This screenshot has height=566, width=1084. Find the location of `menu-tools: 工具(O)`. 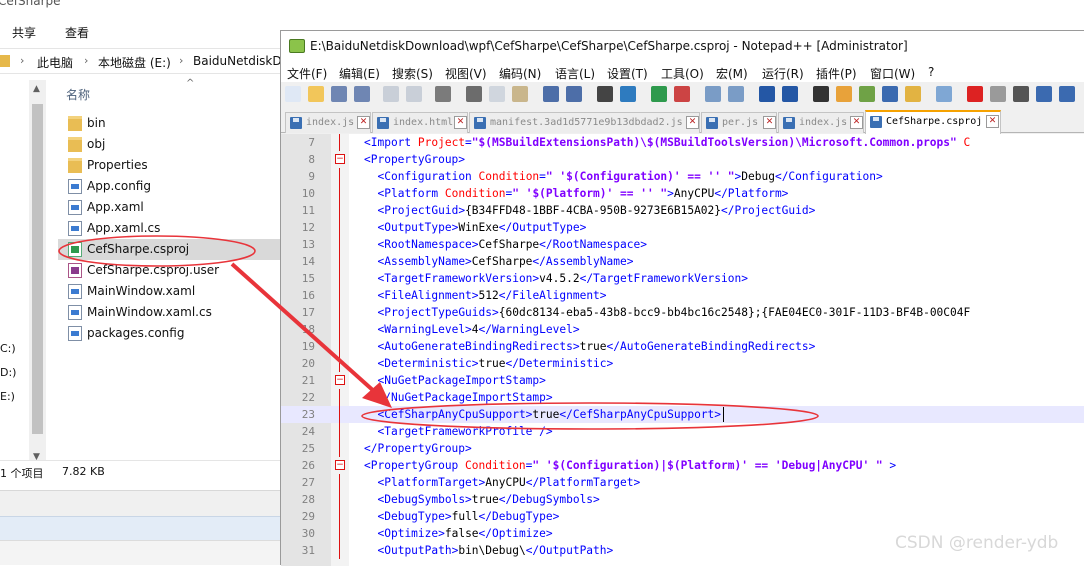

menu-tools: 工具(O) is located at coordinates (682, 73).